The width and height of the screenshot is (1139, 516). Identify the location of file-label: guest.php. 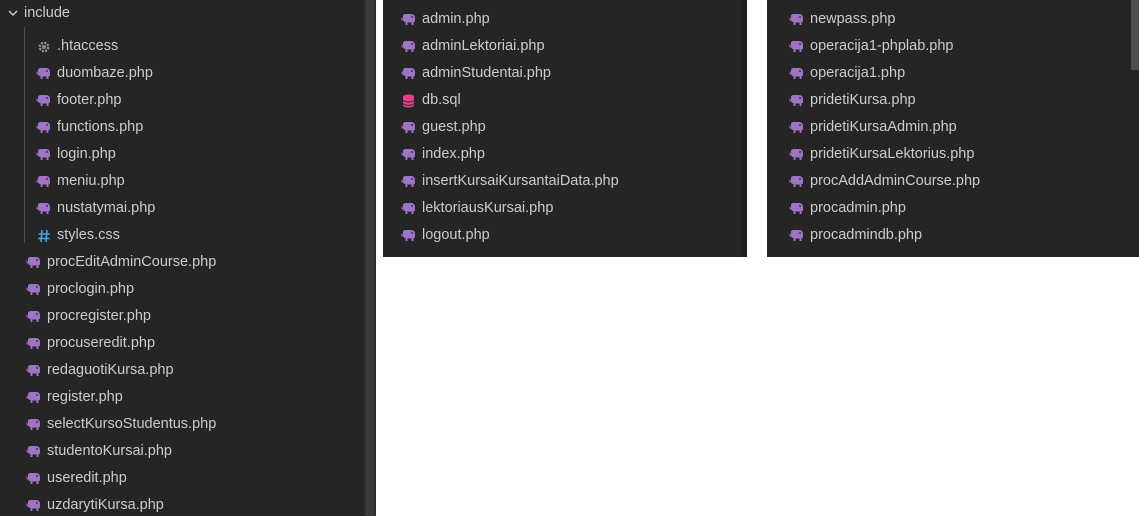
(454, 127).